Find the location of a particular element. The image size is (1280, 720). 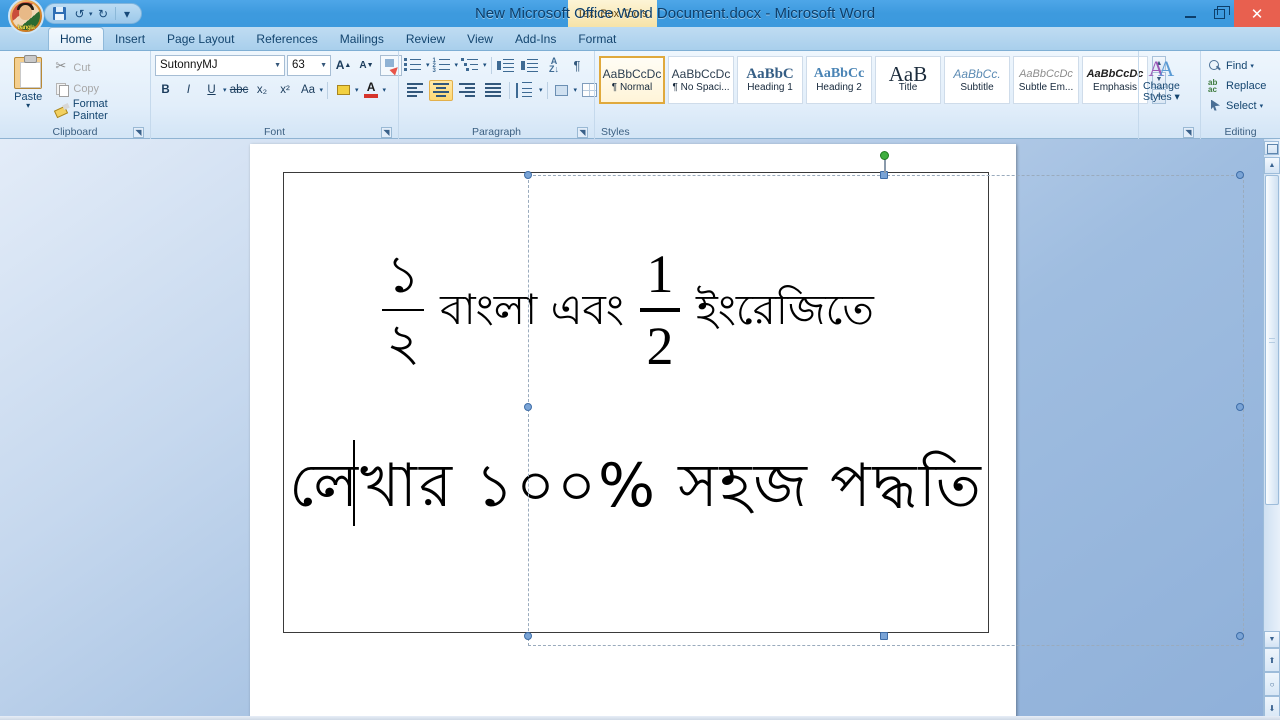

paragraph-dialog-launcher: ◥ is located at coordinates (582, 132).